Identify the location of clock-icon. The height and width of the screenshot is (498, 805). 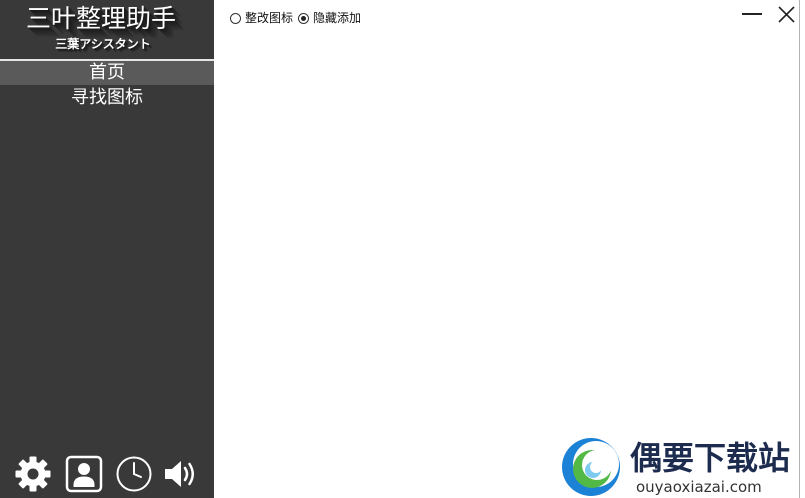
(134, 474).